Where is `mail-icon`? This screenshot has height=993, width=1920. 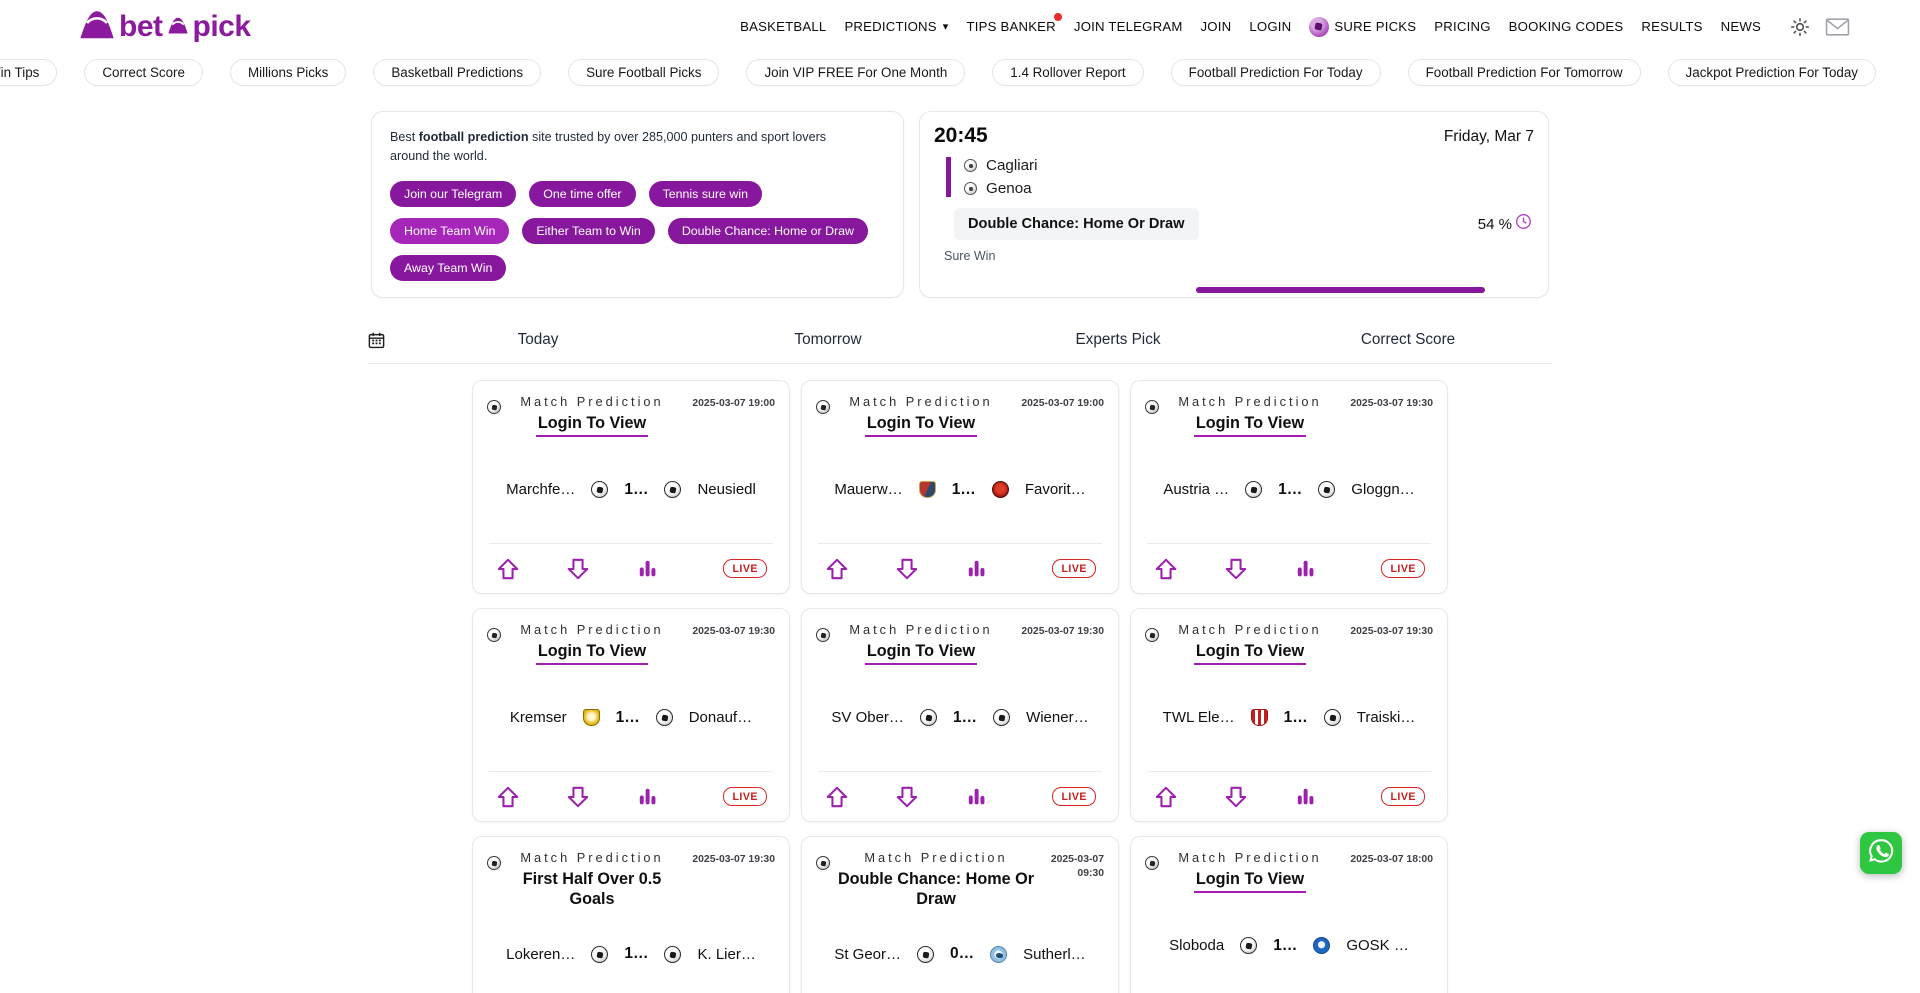
mail-icon is located at coordinates (1837, 27).